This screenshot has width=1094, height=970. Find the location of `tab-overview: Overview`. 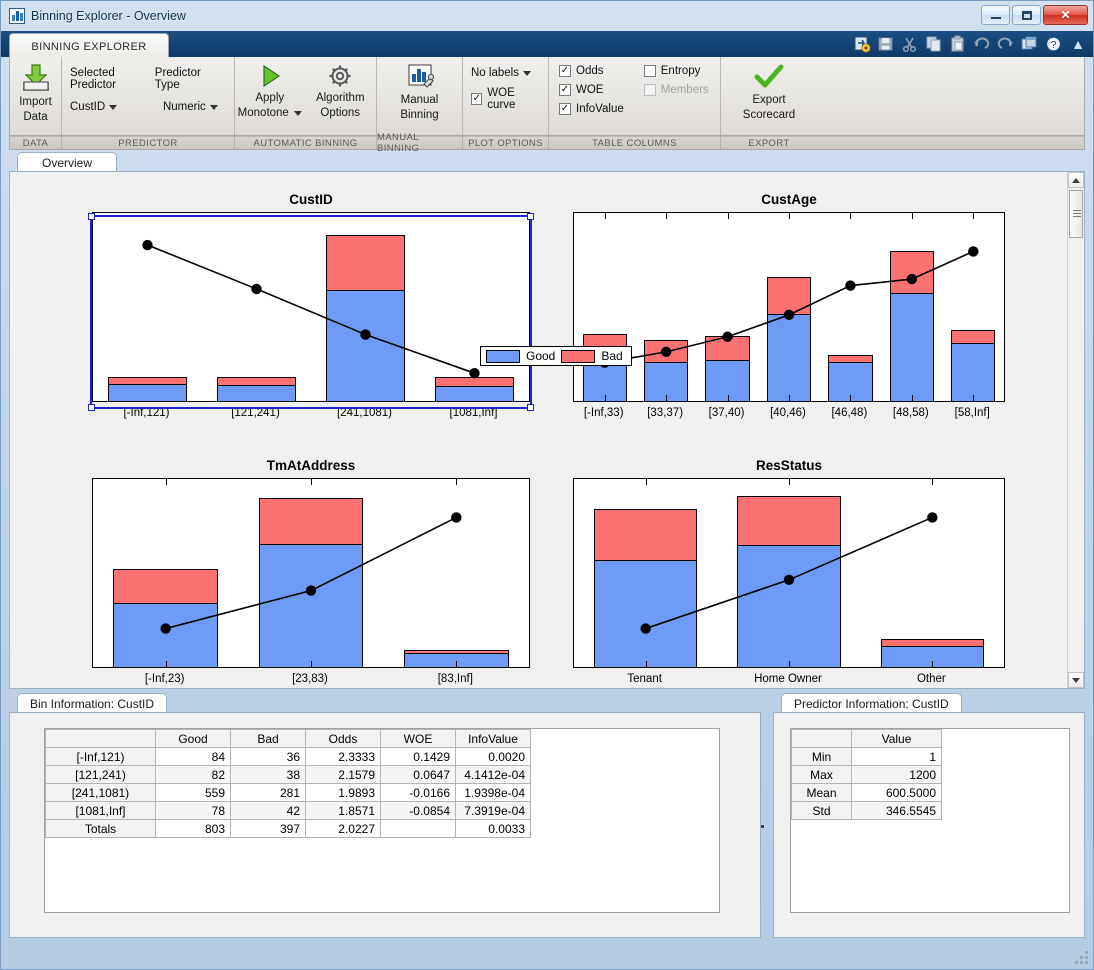

tab-overview: Overview is located at coordinates (67, 162).